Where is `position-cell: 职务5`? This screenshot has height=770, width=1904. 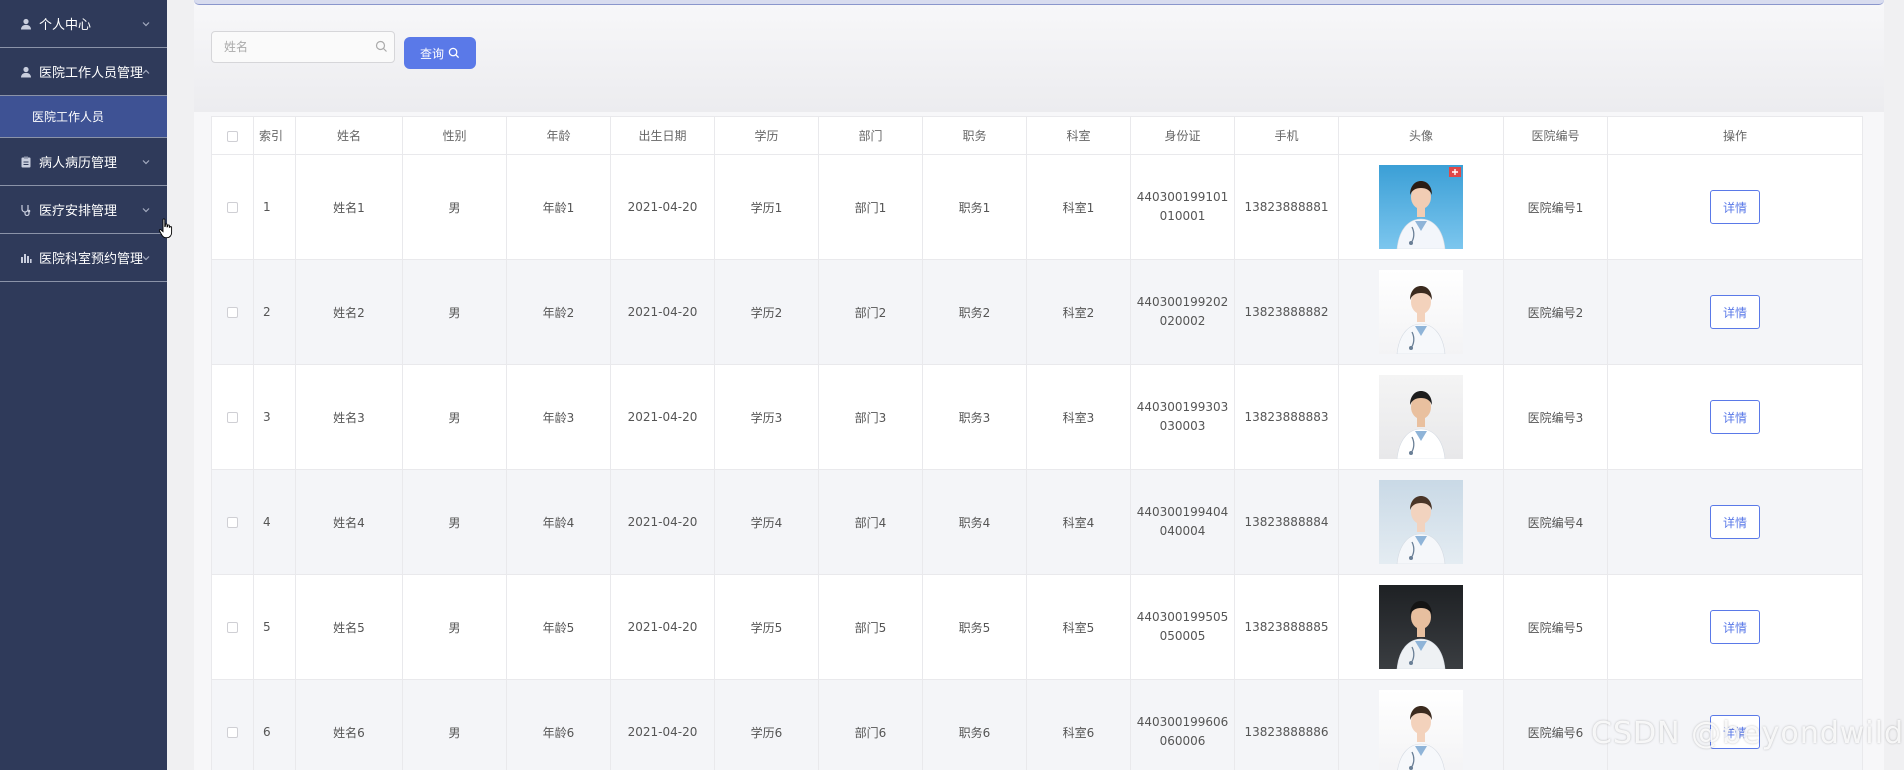 position-cell: 职务5 is located at coordinates (974, 627).